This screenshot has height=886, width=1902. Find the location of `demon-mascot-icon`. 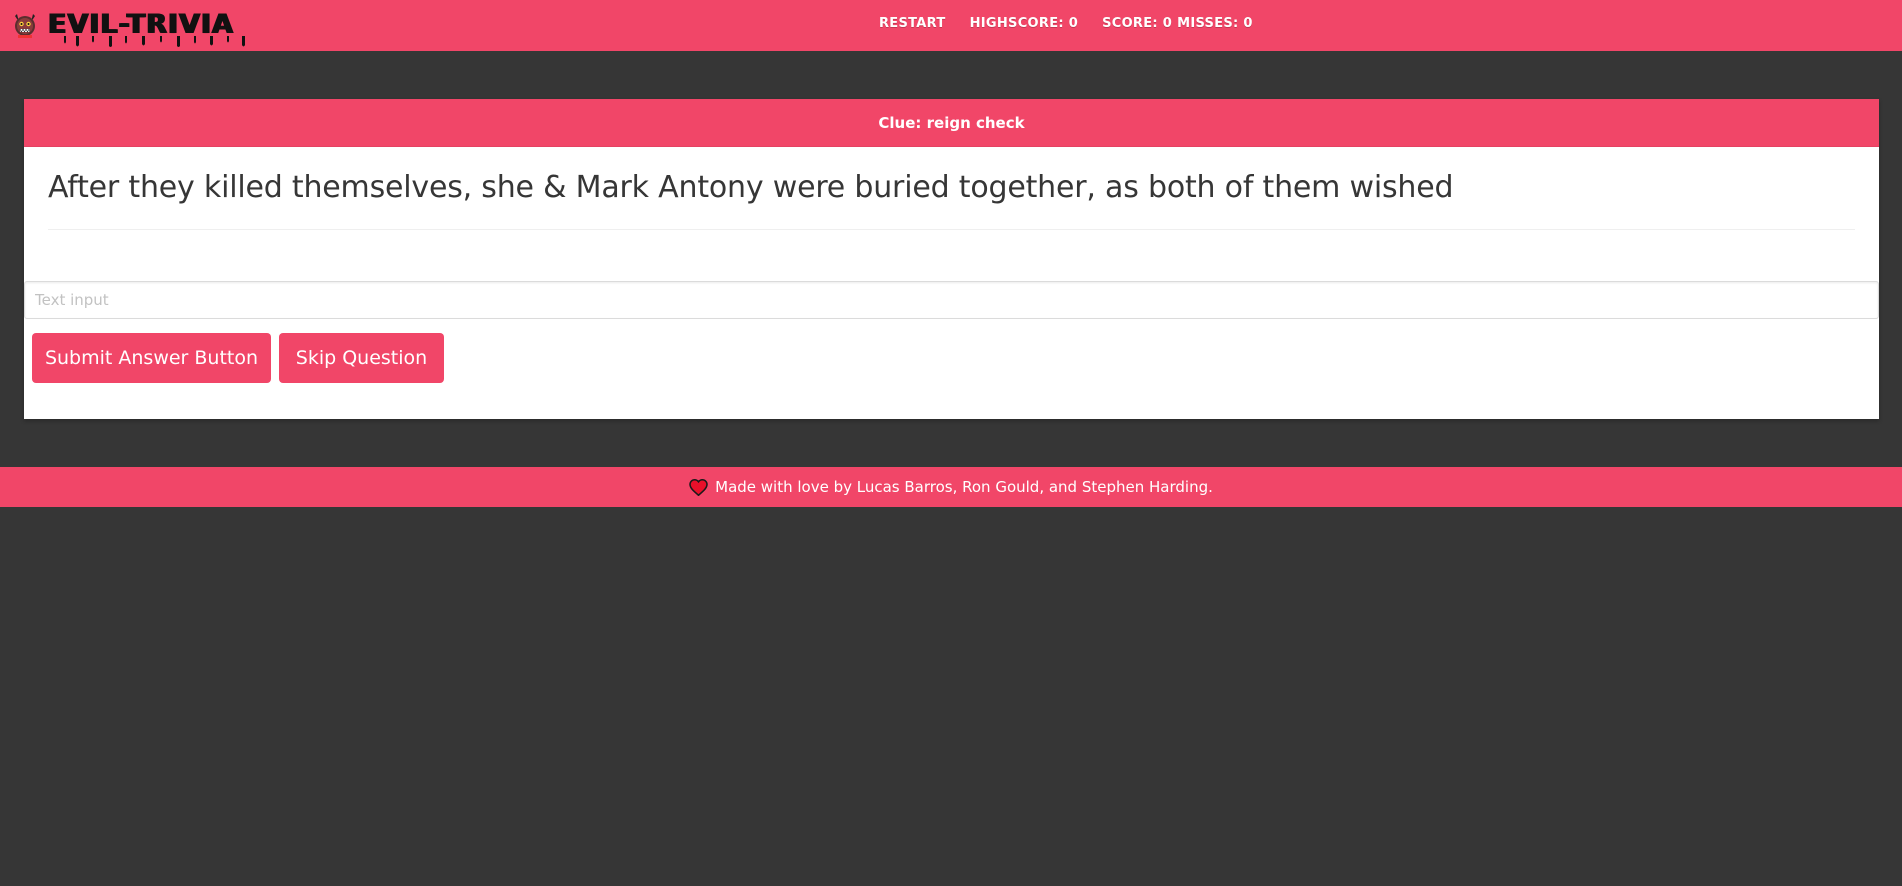

demon-mascot-icon is located at coordinates (25, 25).